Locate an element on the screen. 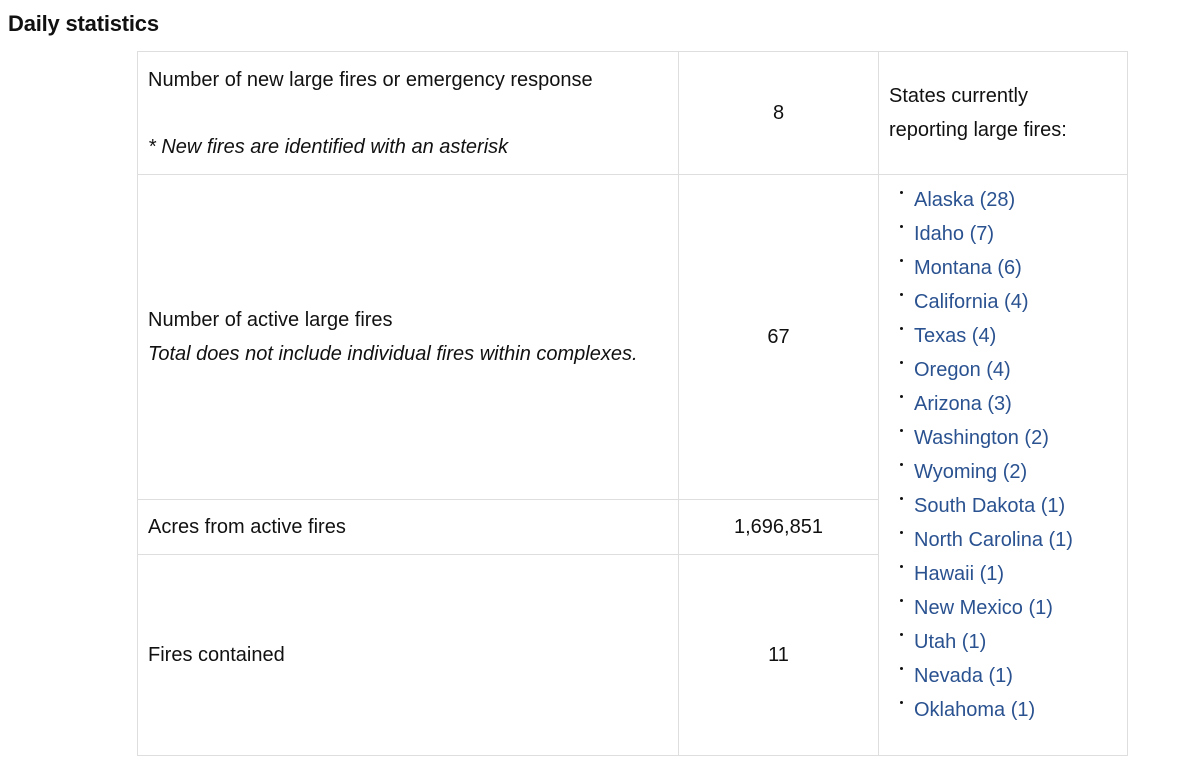 This screenshot has height=784, width=1204. states-header: States currently reporting large fires: is located at coordinates (1003, 113).